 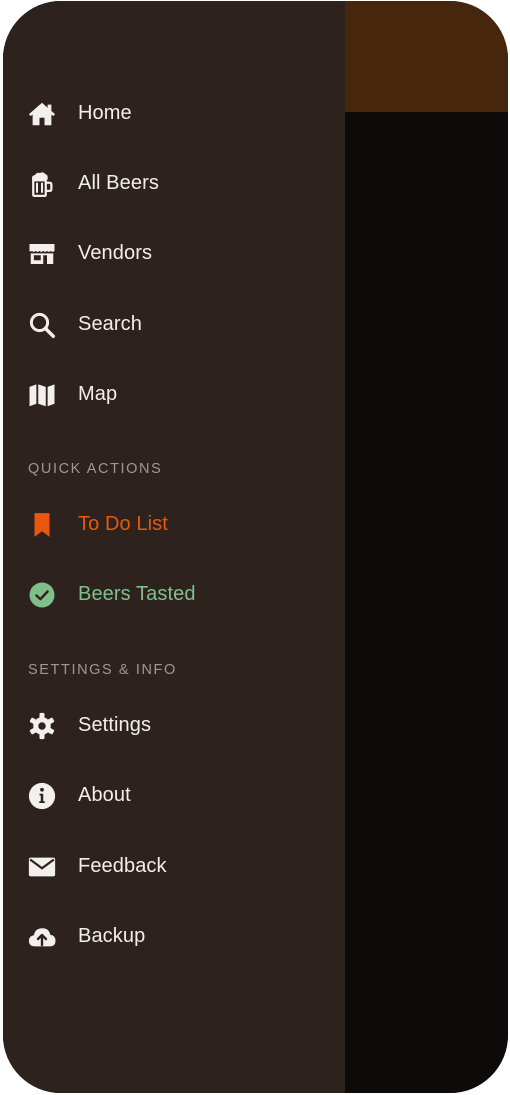 I want to click on bookmark-icon, so click(x=42, y=525).